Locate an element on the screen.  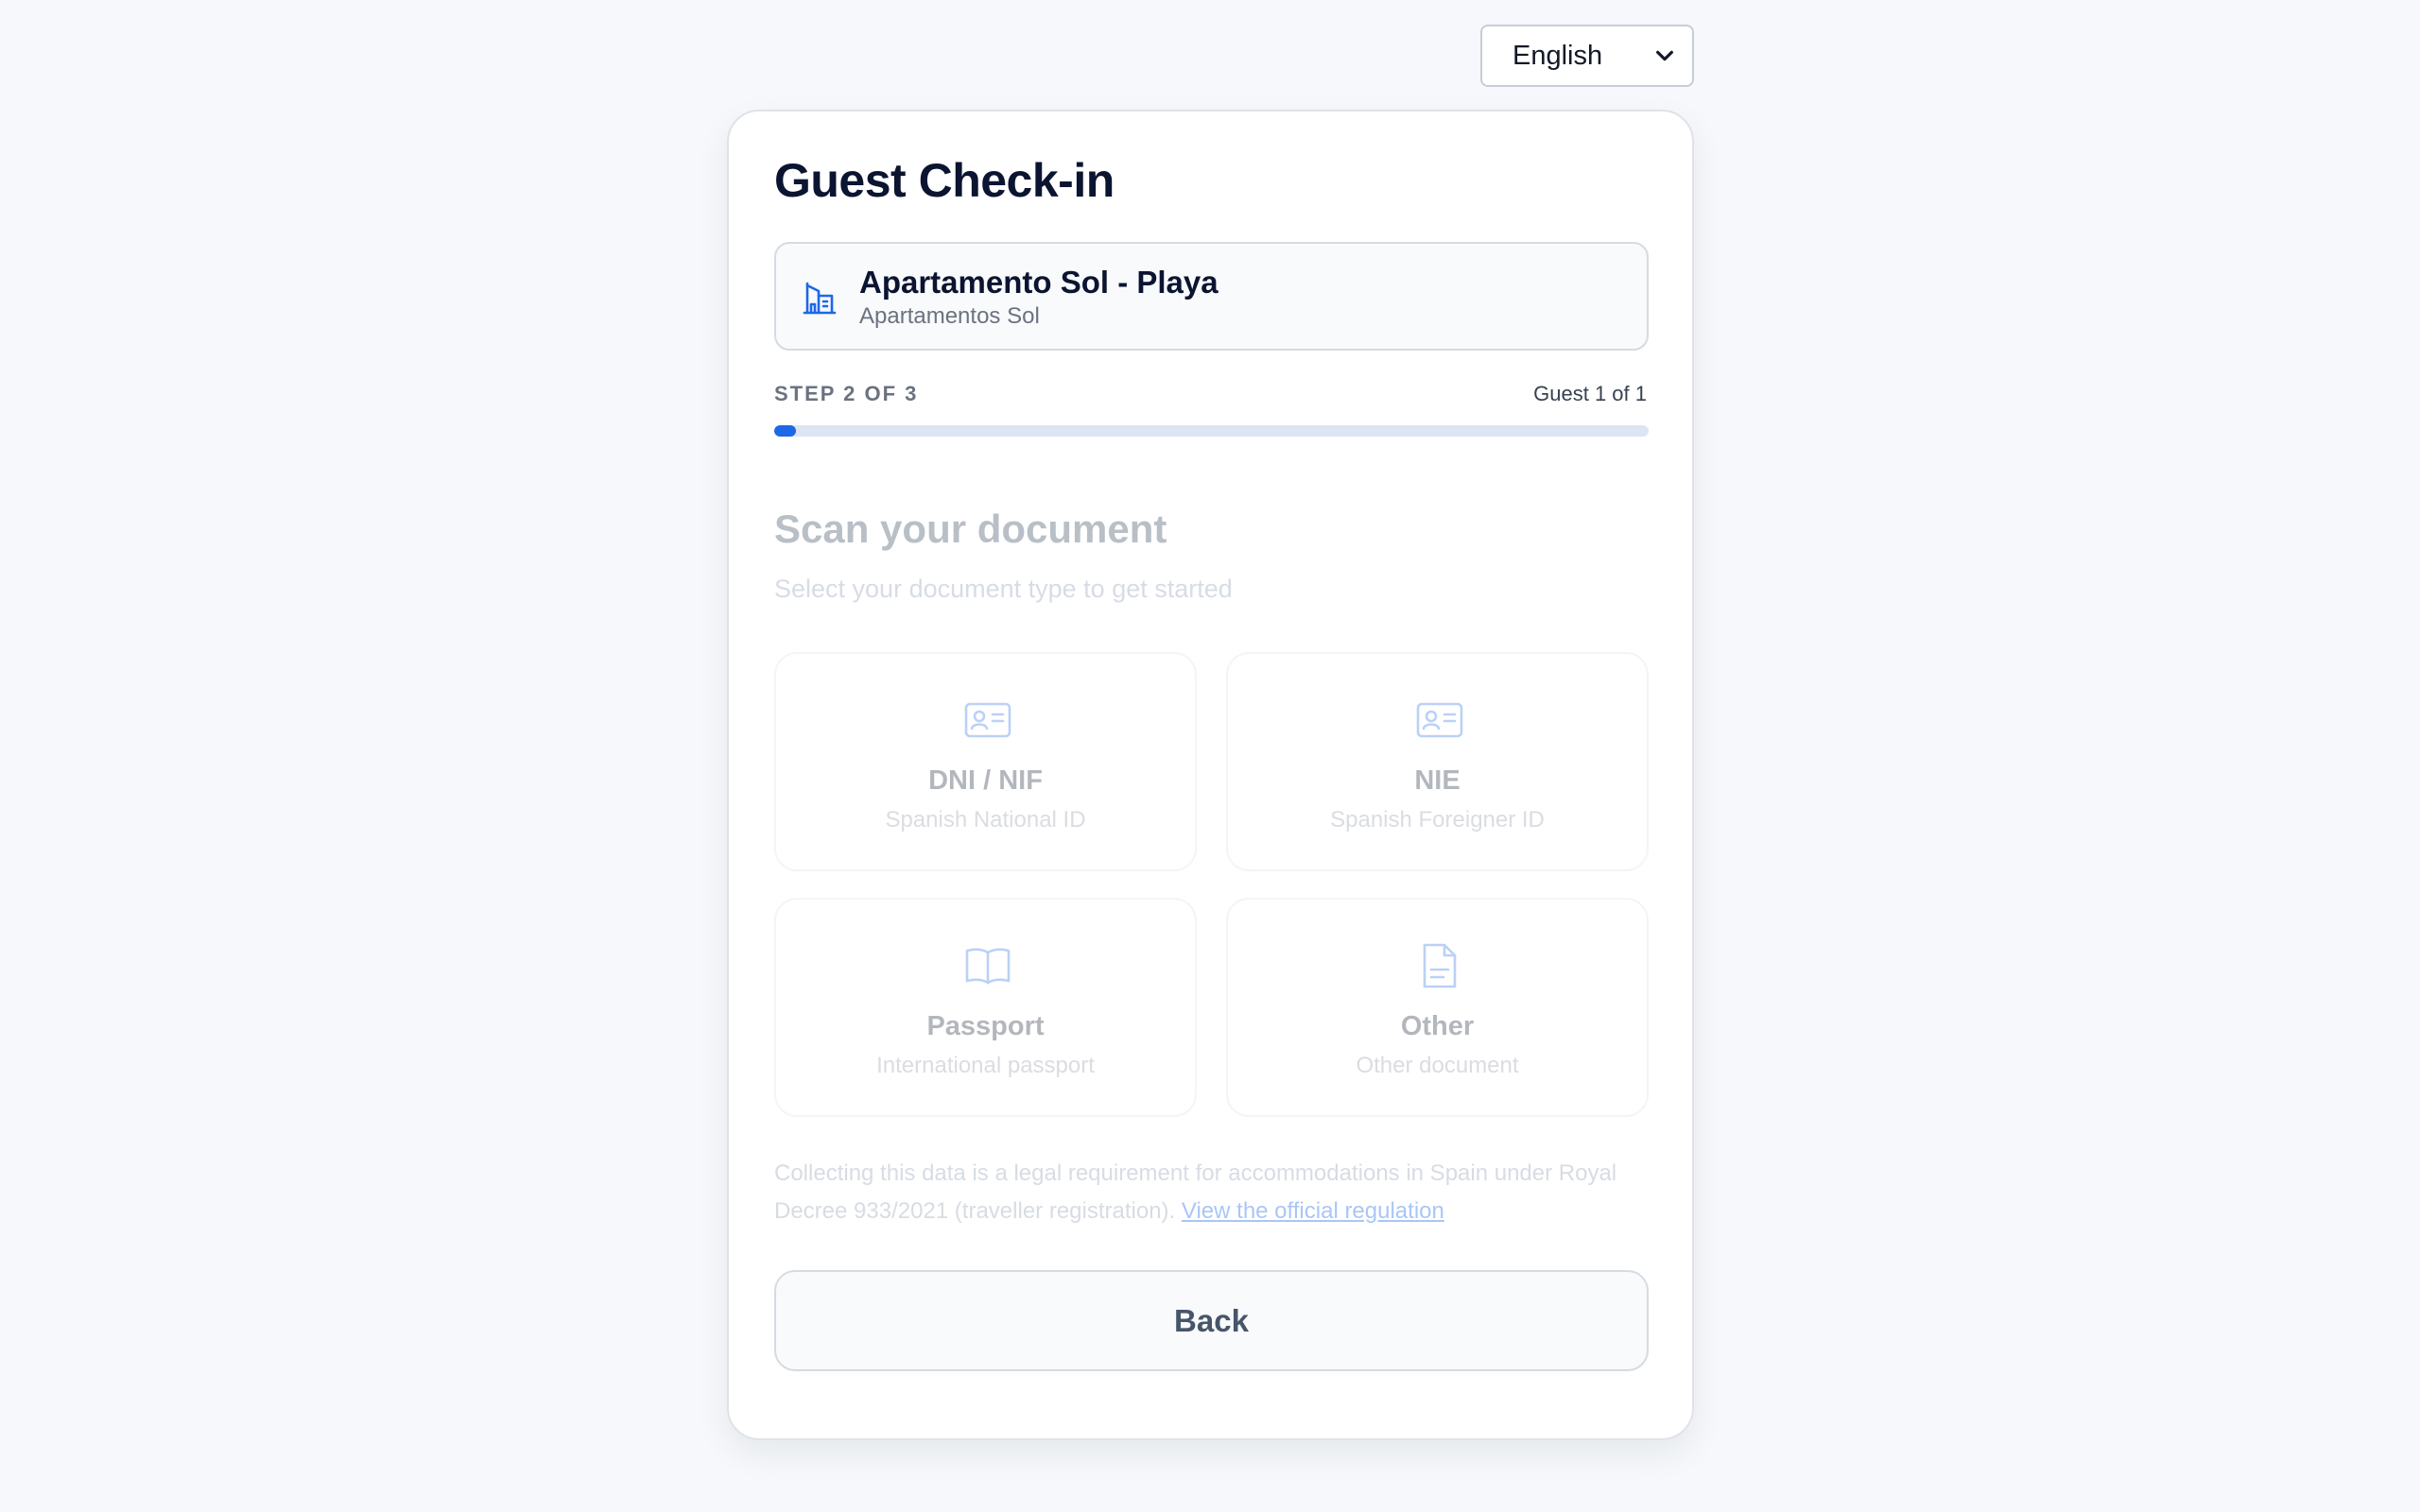
document-option-description: International passport is located at coordinates (985, 1065).